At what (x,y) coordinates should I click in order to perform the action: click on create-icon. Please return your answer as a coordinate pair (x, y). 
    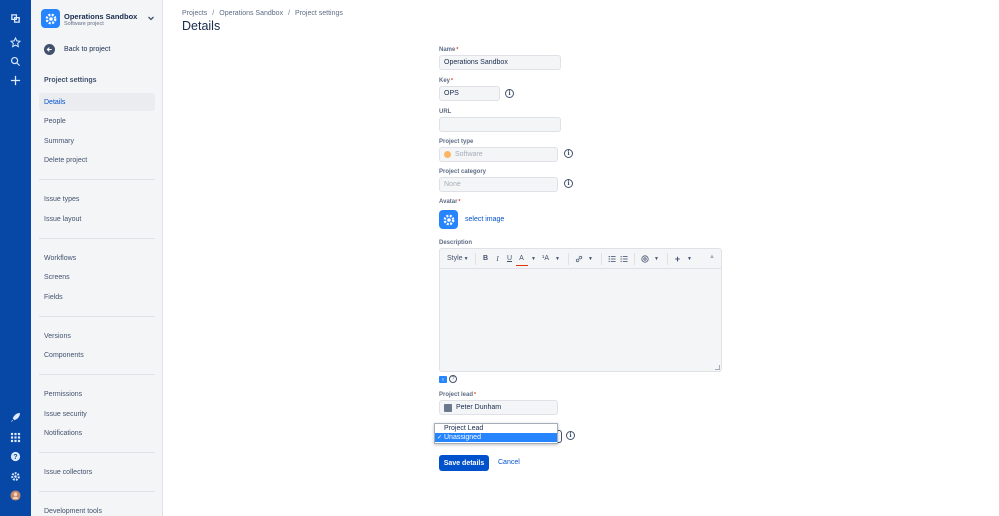
    Looking at the image, I should click on (15, 80).